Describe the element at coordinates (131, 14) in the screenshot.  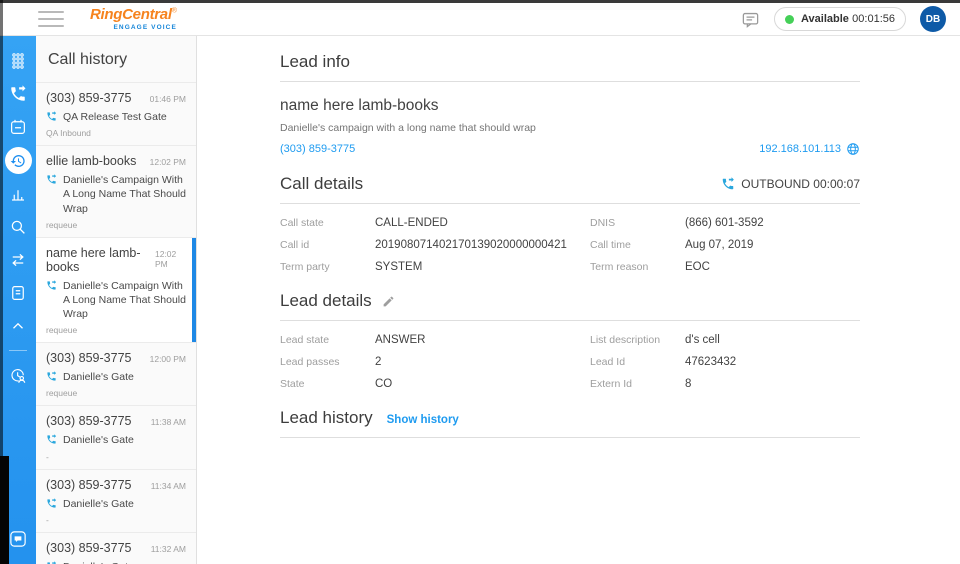
I see `logo-brand: RingCentral` at that location.